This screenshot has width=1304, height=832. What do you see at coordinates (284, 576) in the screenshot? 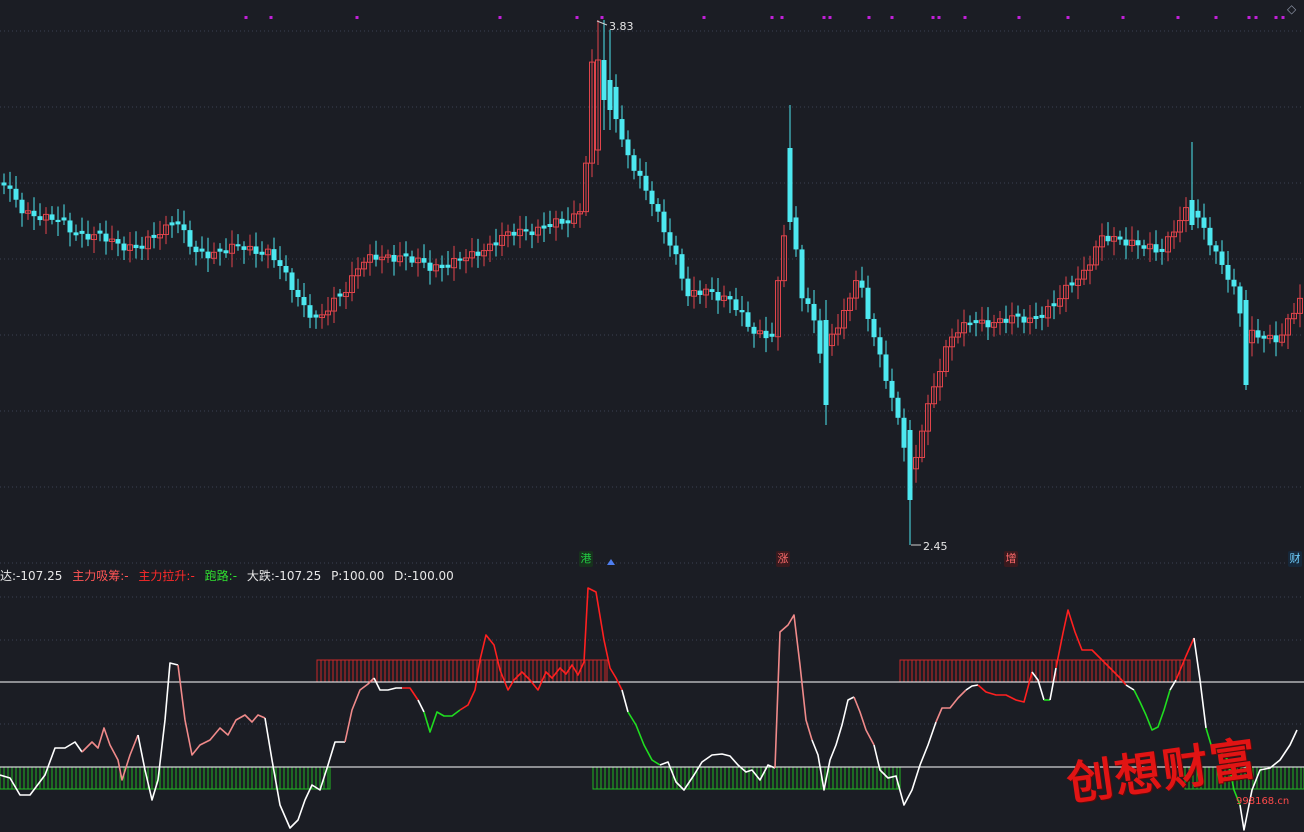
I see `legend-item-5: 大跌:-107.25` at bounding box center [284, 576].